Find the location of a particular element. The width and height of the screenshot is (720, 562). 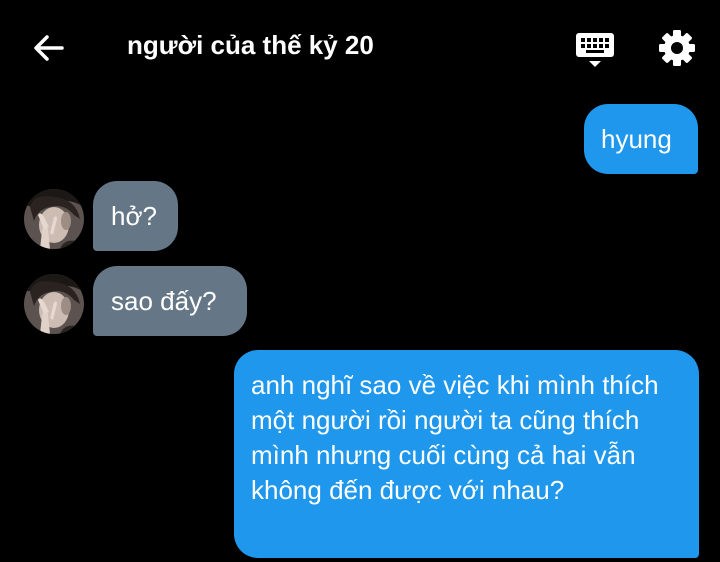

arrow-left-icon is located at coordinates (49, 48).